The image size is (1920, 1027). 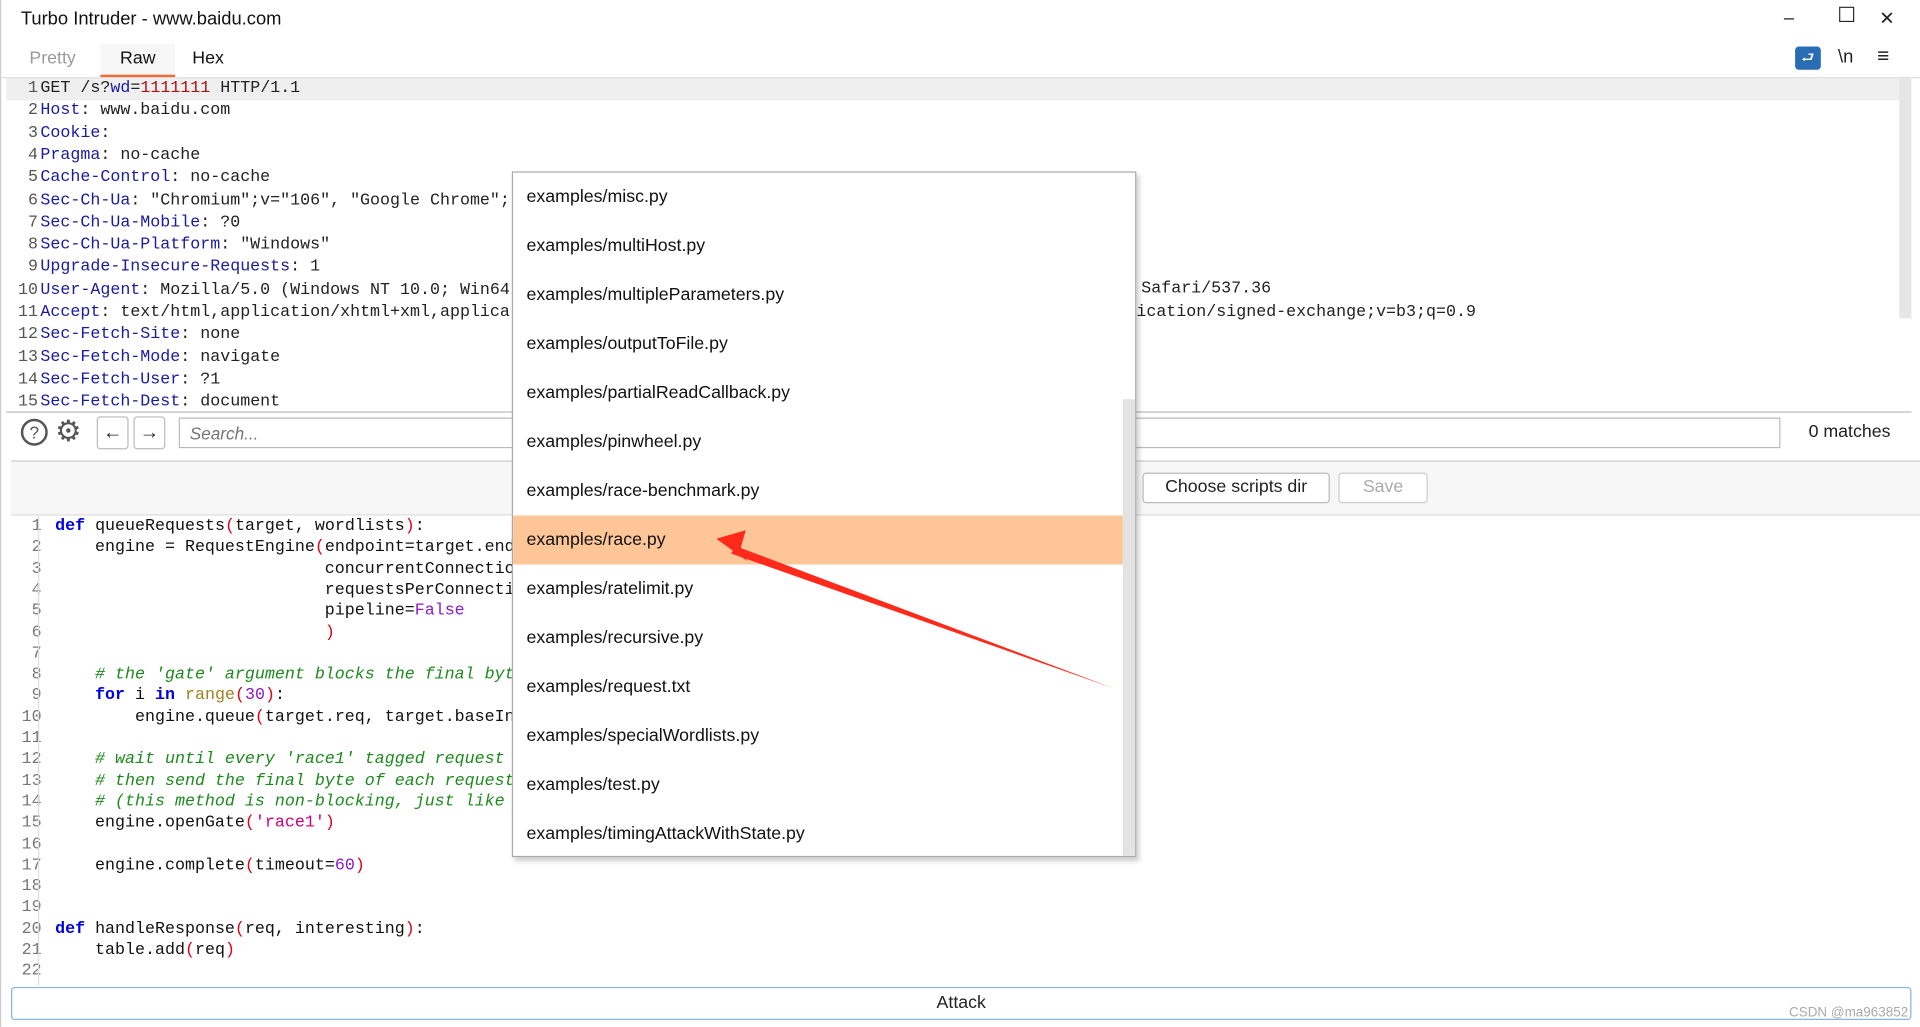 I want to click on arrow-head, so click(x=731, y=545).